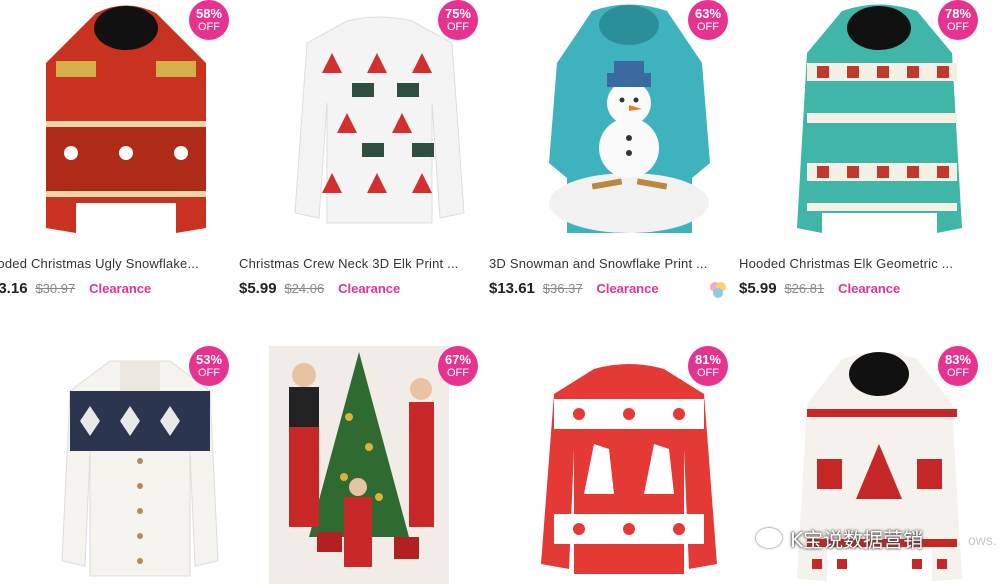 This screenshot has width=1003, height=584. Describe the element at coordinates (140, 468) in the screenshot. I see `white-cardigan-graphic` at that location.